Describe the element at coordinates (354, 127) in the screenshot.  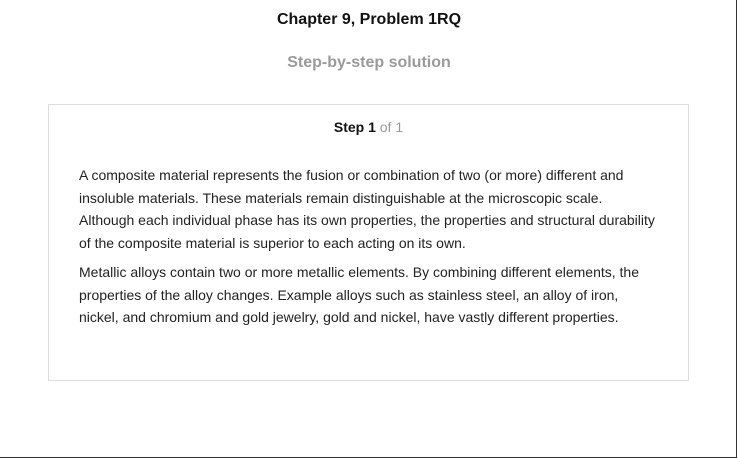
I see `step-label: Step 1` at that location.